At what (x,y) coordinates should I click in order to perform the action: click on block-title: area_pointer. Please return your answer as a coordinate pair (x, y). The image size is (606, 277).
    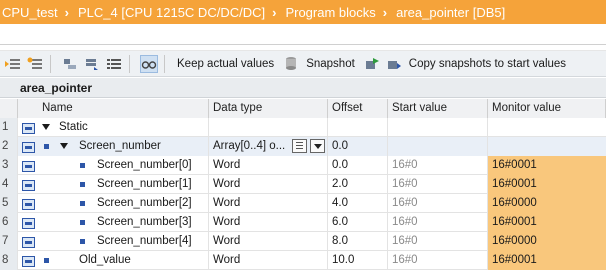
    Looking at the image, I should click on (303, 88).